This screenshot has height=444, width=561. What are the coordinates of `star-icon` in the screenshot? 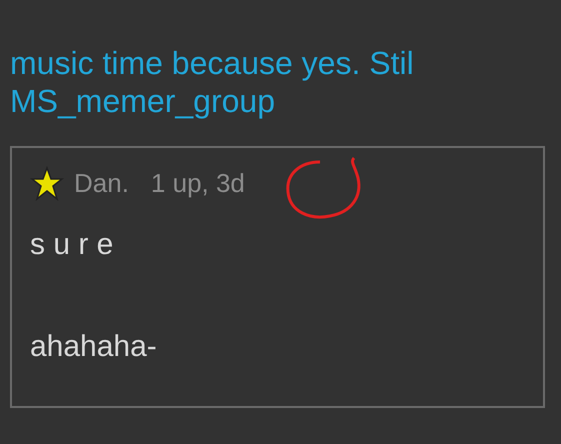 It's located at (47, 184).